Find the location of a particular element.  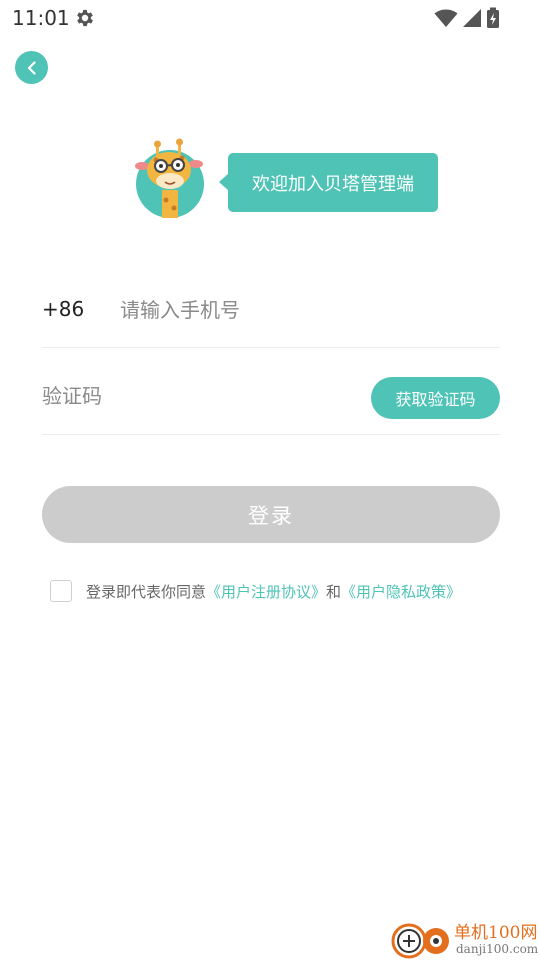

status-time: 11:01 is located at coordinates (41, 18).